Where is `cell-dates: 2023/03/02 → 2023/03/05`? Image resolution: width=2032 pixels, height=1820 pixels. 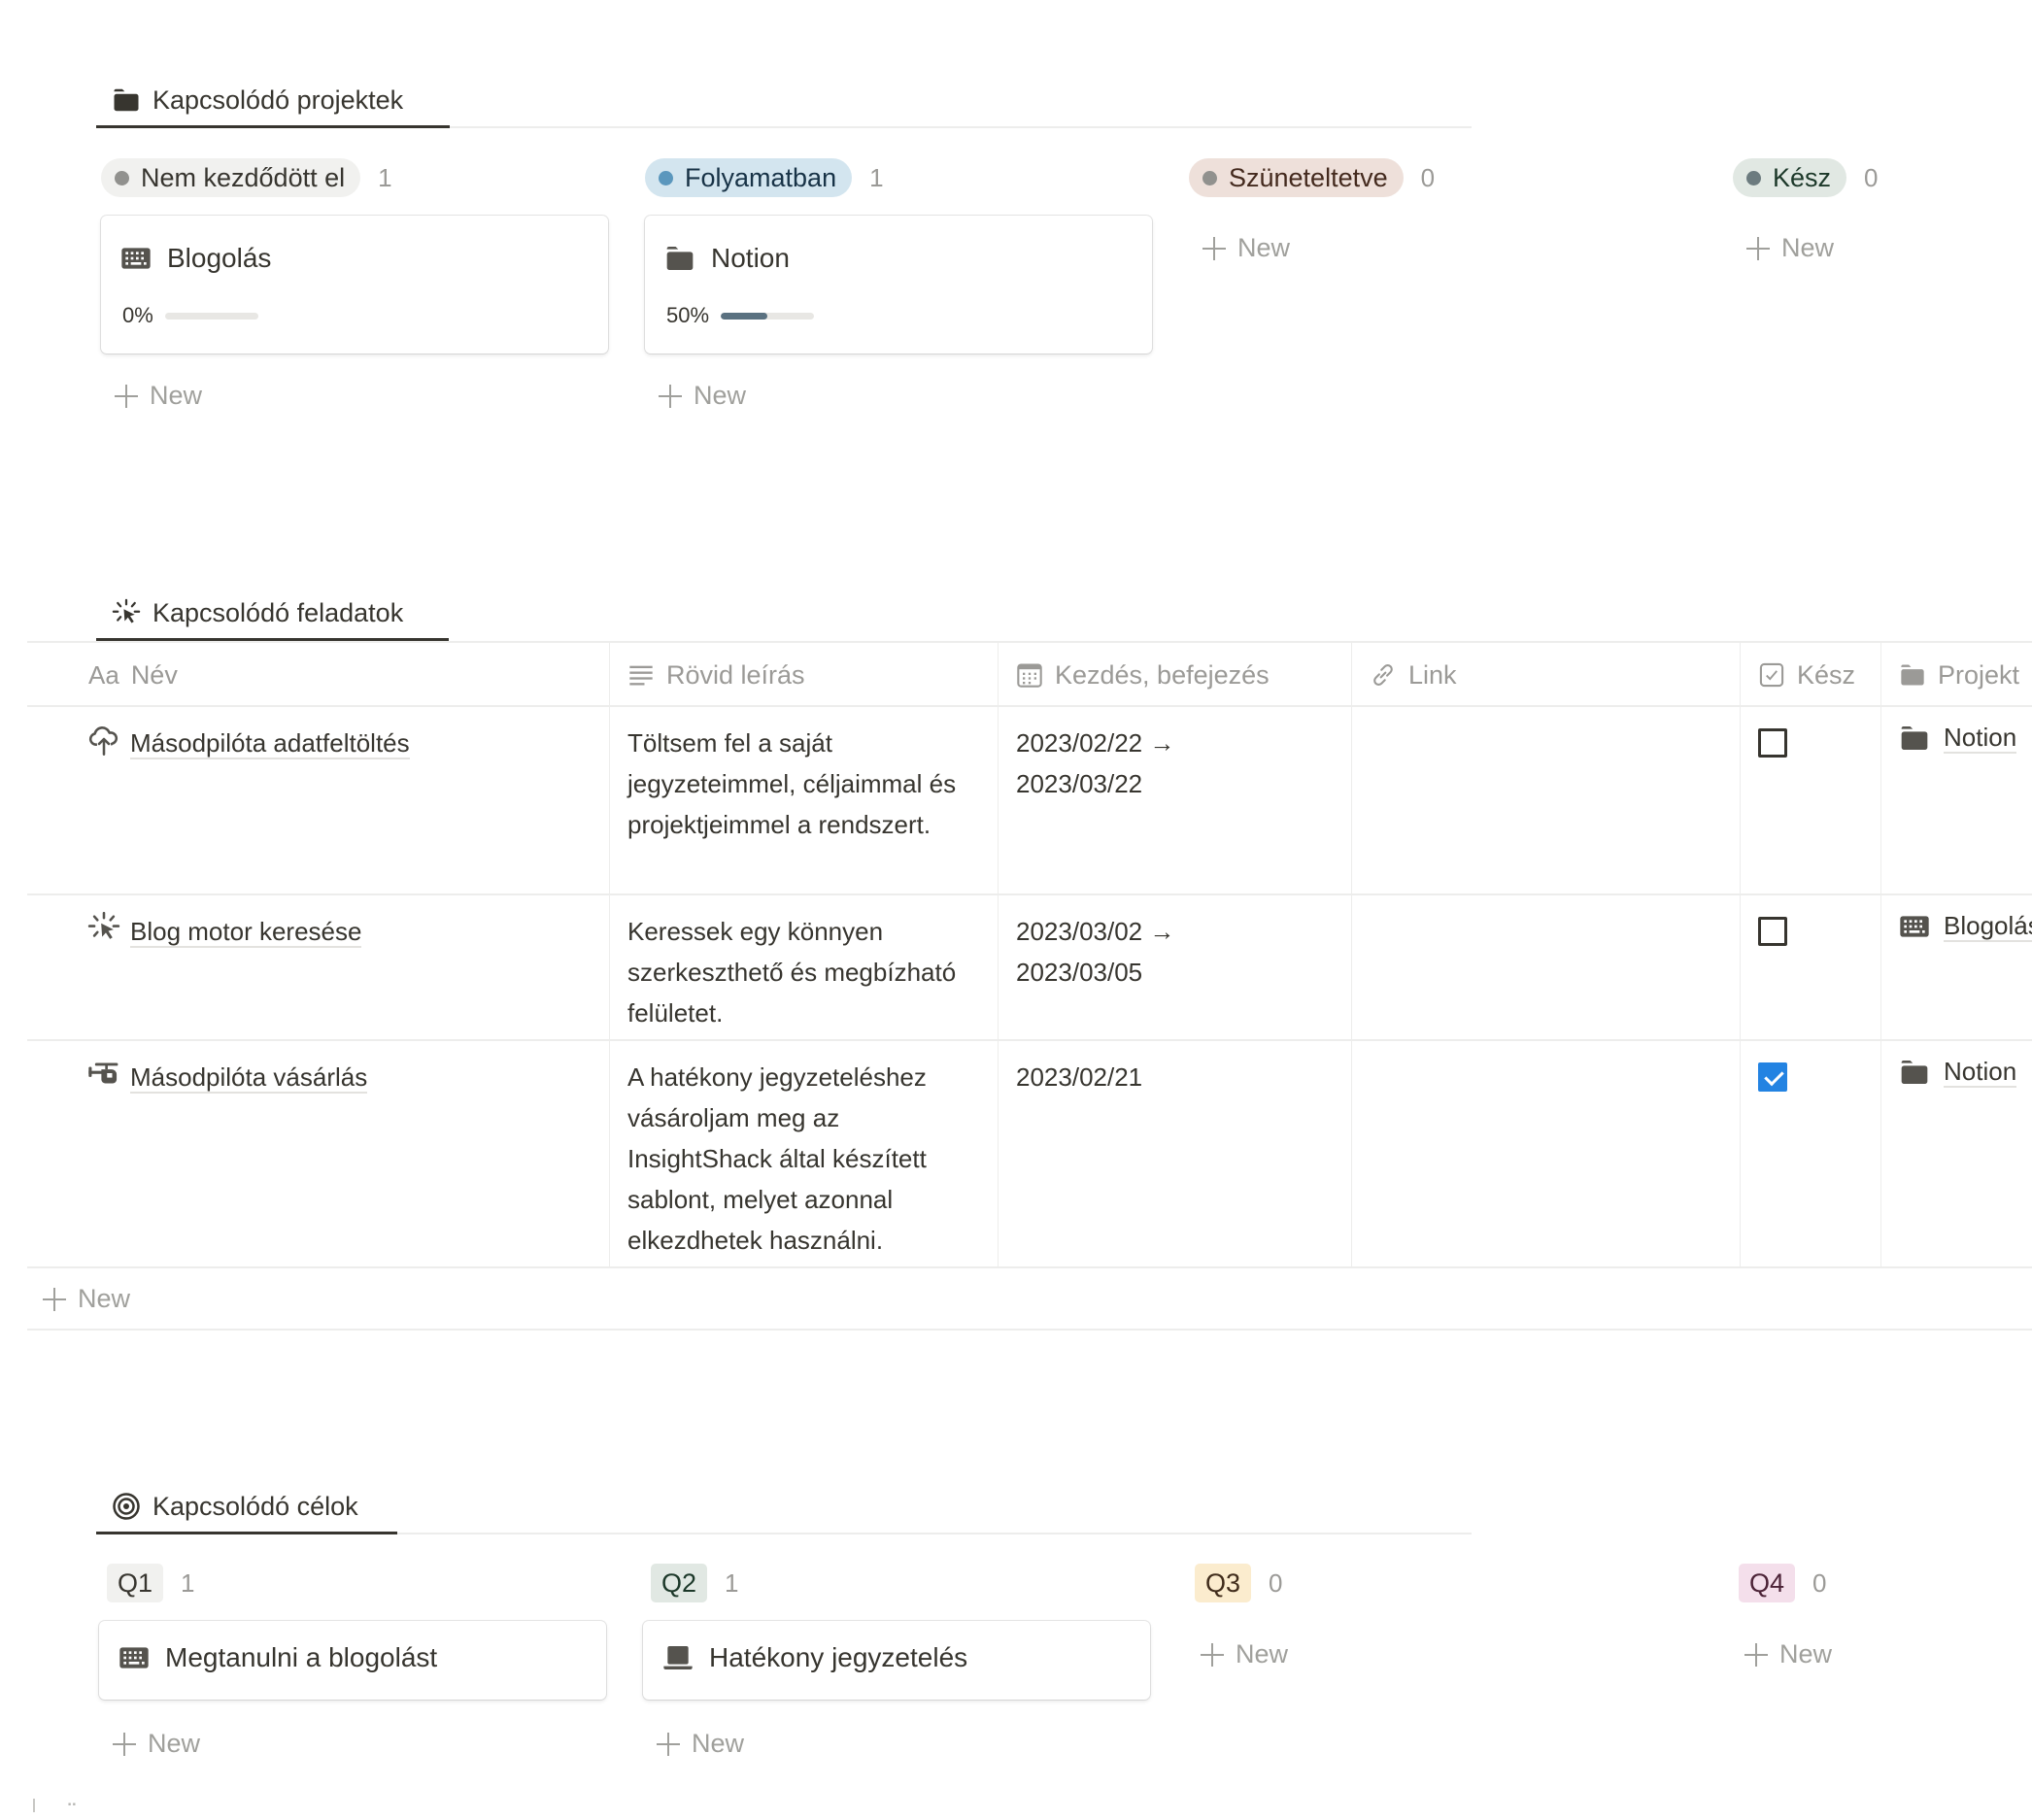 cell-dates: 2023/03/02 → 2023/03/05 is located at coordinates (1175, 968).